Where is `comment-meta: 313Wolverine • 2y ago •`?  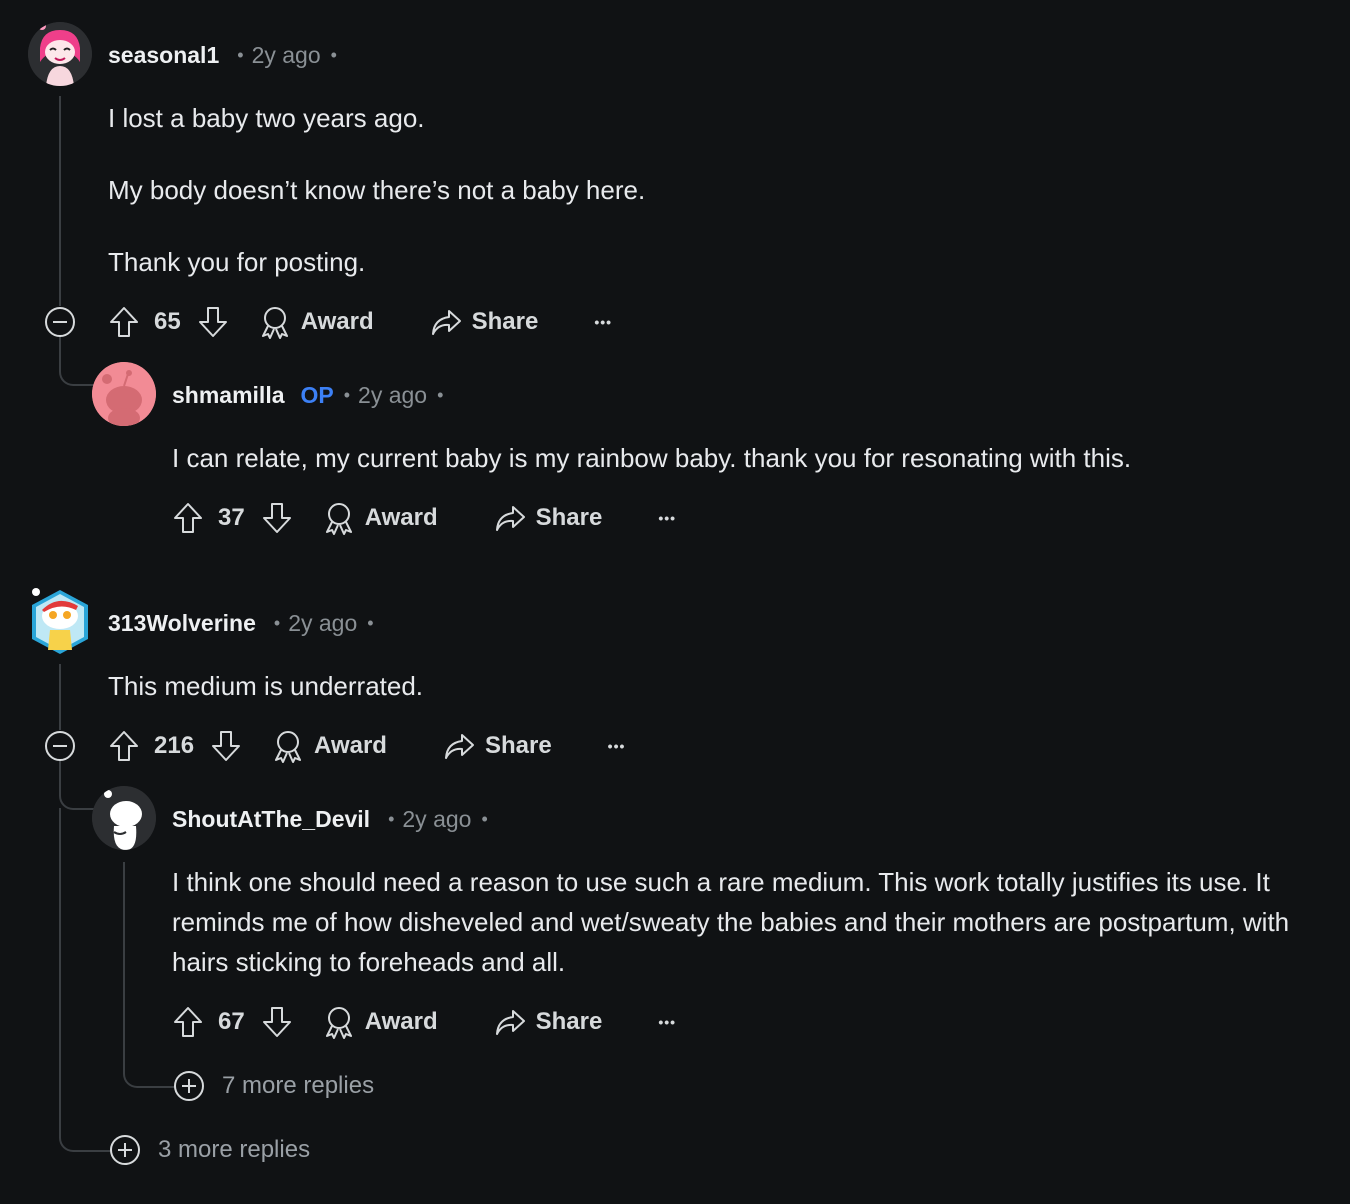 comment-meta: 313Wolverine • 2y ago • is located at coordinates (241, 623).